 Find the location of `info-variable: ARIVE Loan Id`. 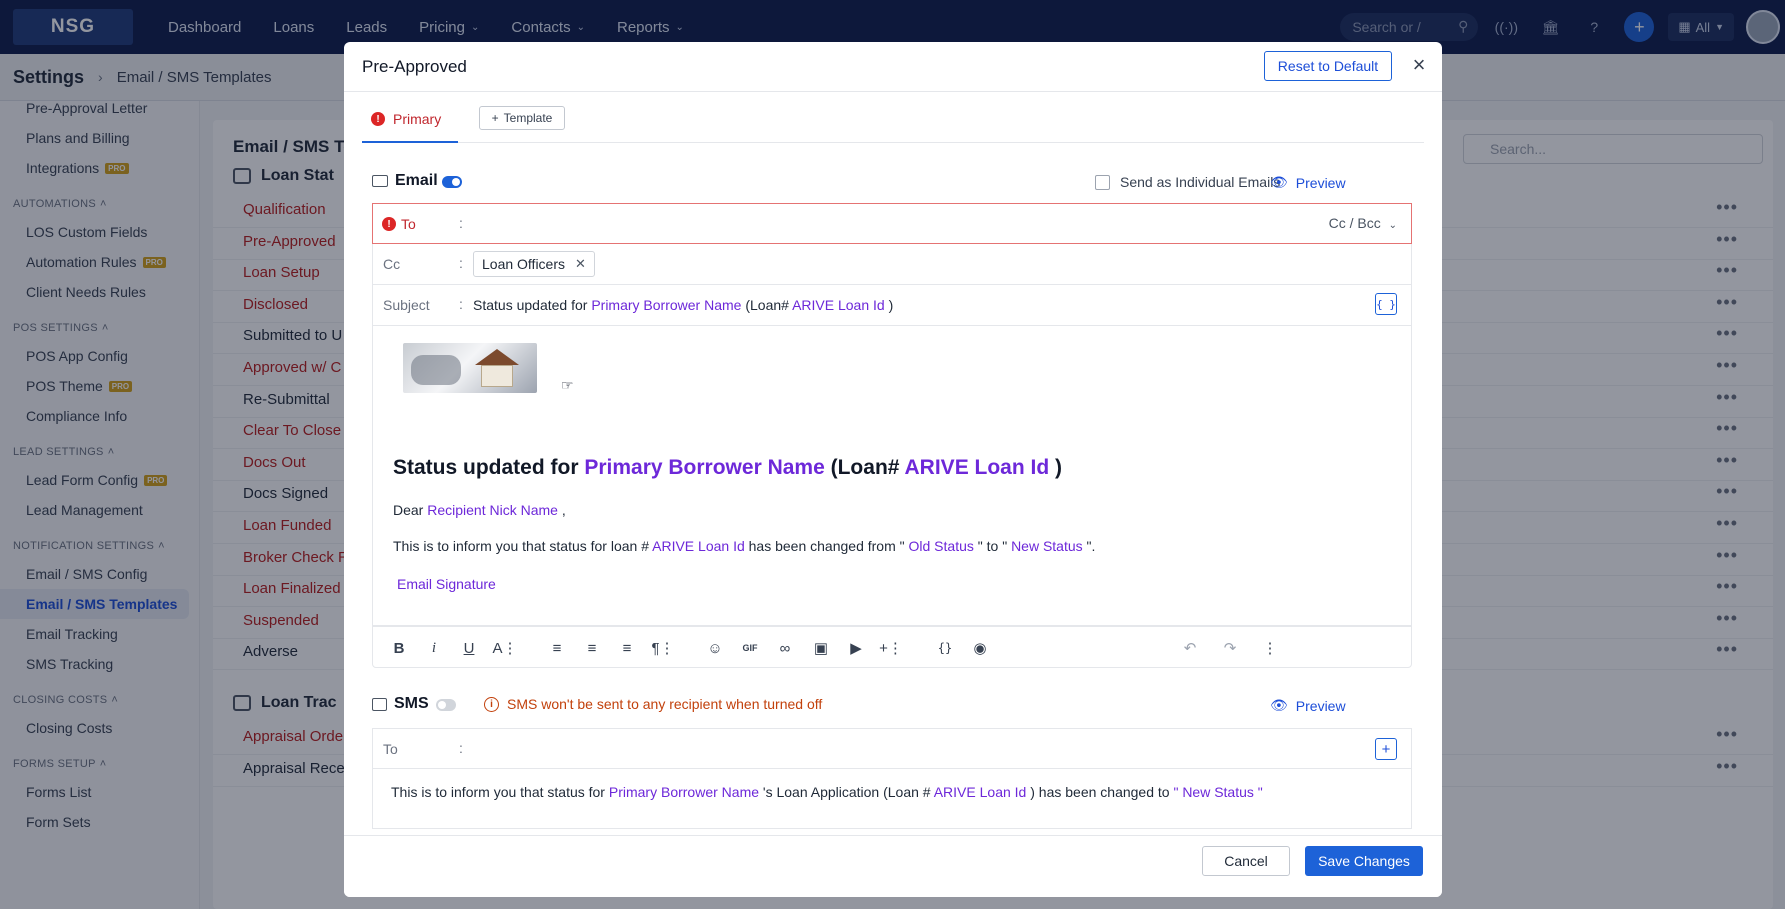

info-variable: ARIVE Loan Id is located at coordinates (698, 546).